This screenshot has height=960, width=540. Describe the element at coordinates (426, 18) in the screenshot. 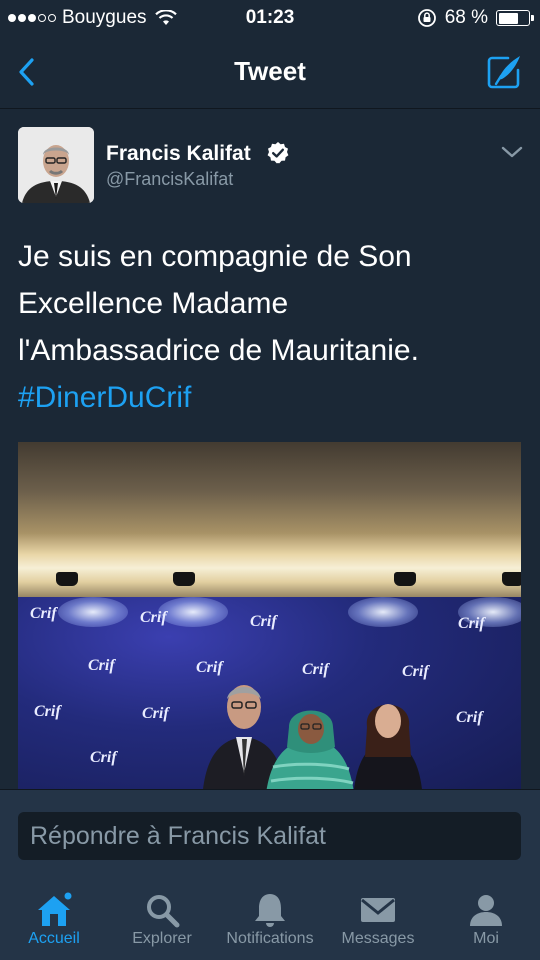

I see `rotation-lock-icon` at that location.